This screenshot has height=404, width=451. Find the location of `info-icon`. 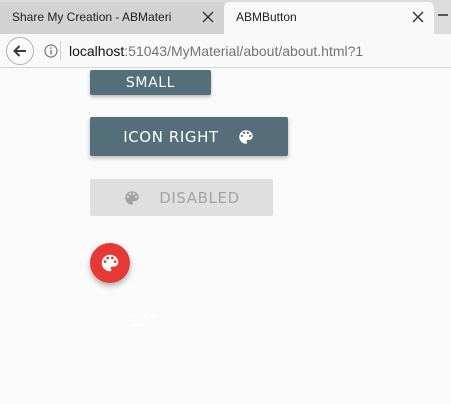

info-icon is located at coordinates (51, 51).